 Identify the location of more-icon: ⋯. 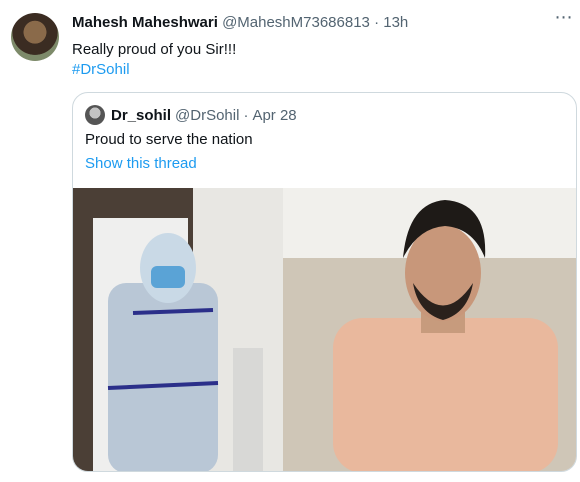
(564, 20).